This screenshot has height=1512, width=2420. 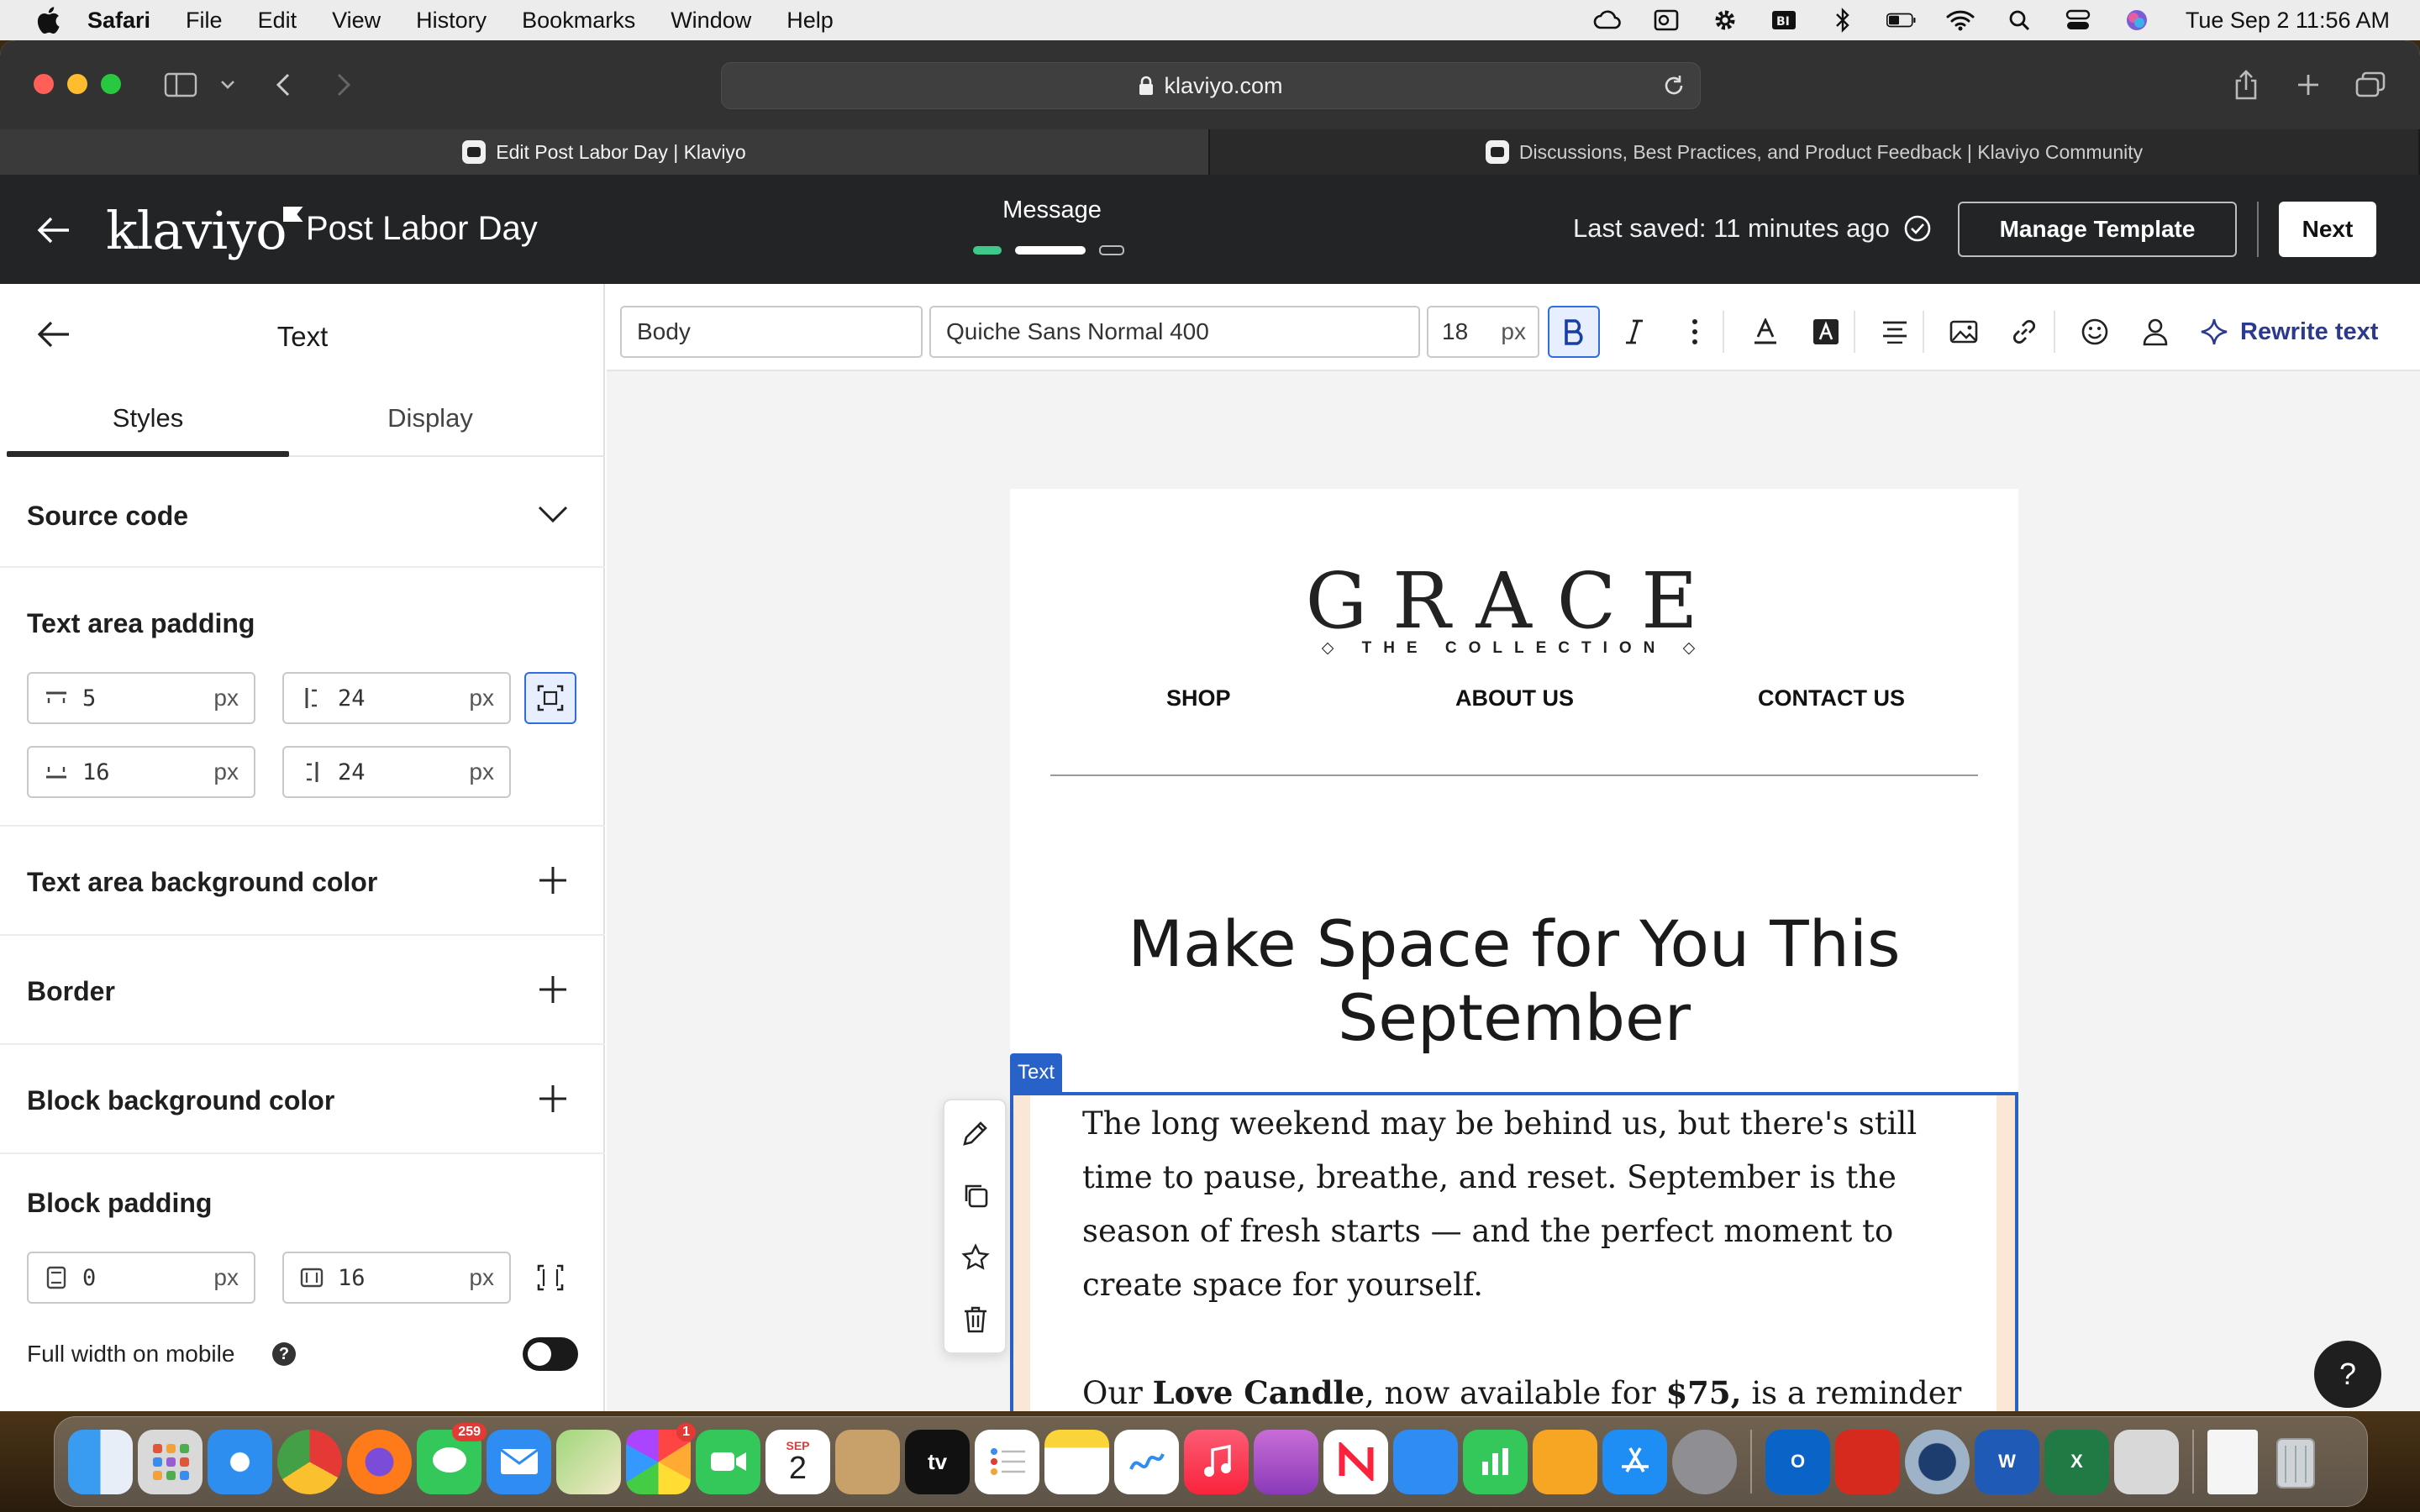 I want to click on address-bar: klaviyo.com, so click(x=1211, y=85).